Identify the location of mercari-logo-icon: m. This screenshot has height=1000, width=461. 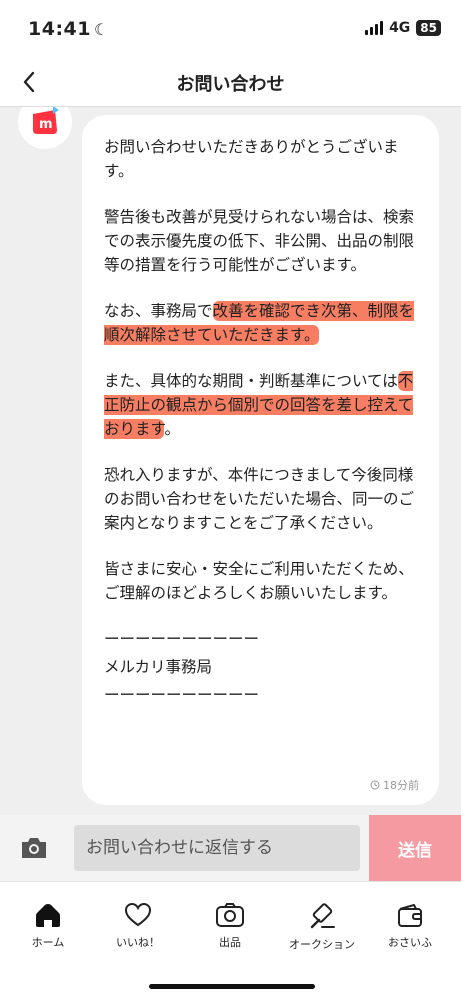
(46, 120).